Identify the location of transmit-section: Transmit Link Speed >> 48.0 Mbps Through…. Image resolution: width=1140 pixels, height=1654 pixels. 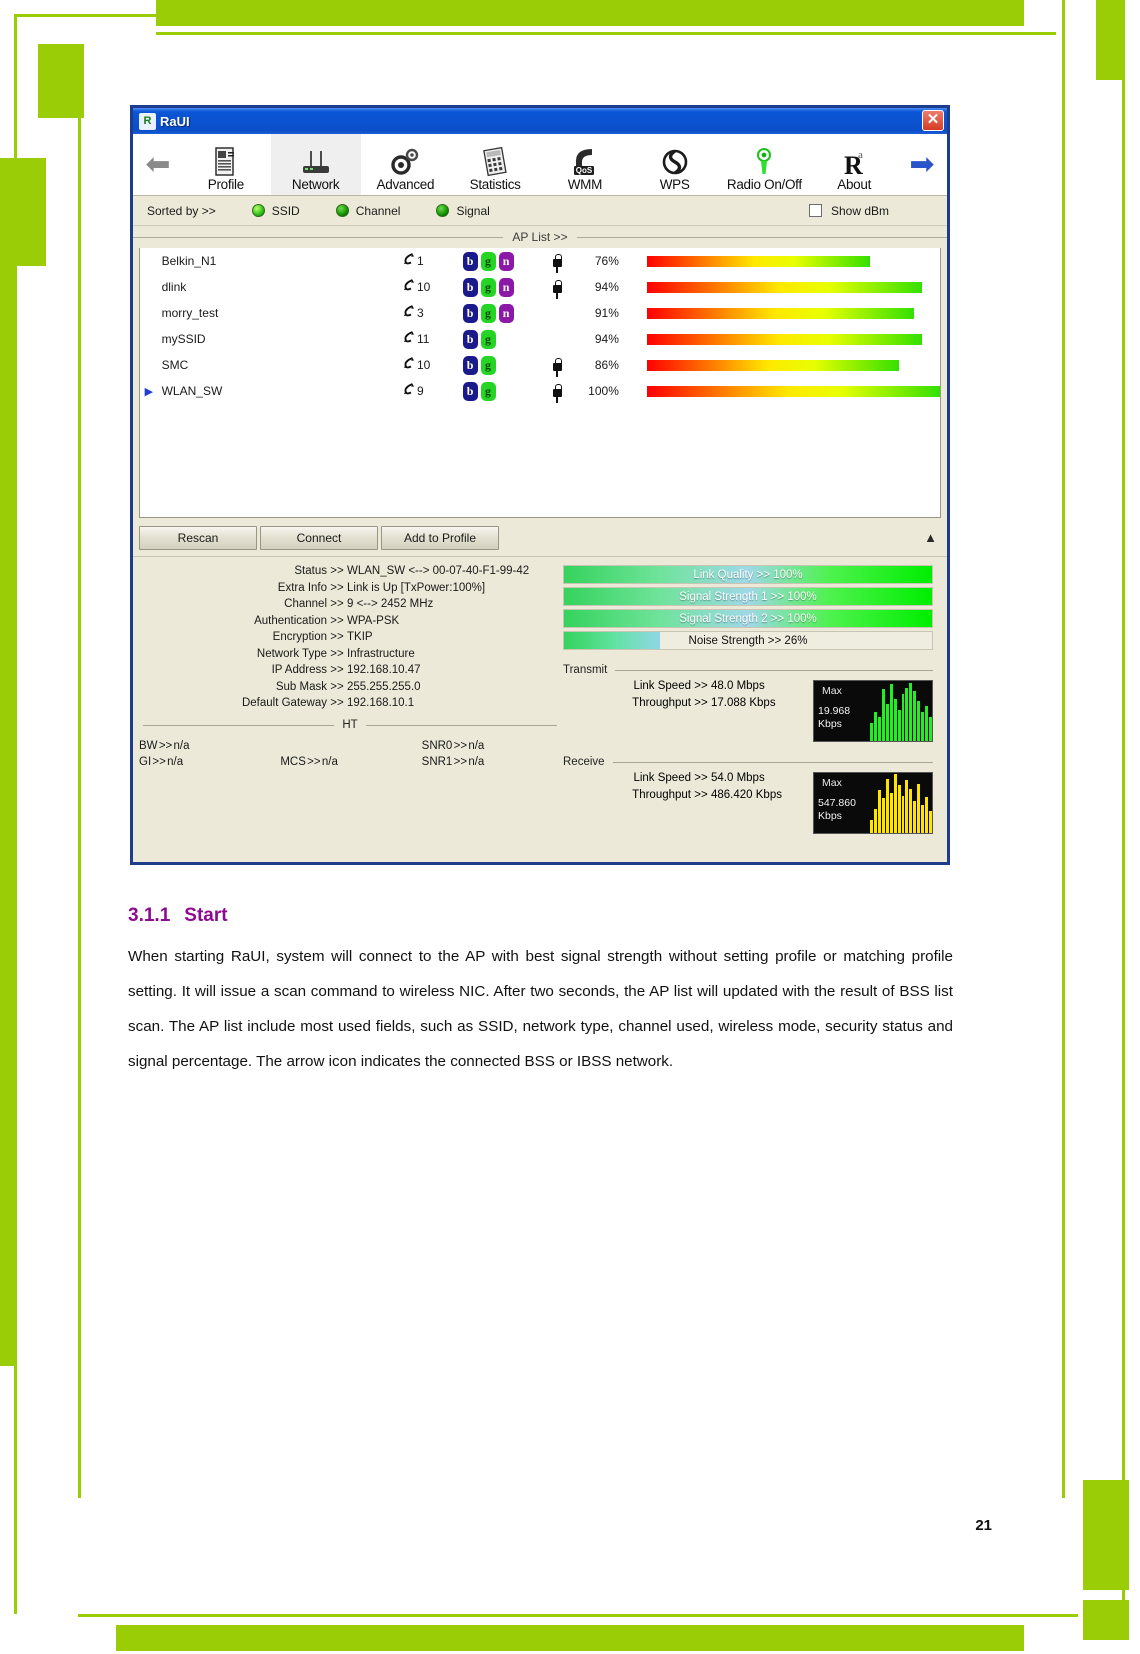
(748, 703).